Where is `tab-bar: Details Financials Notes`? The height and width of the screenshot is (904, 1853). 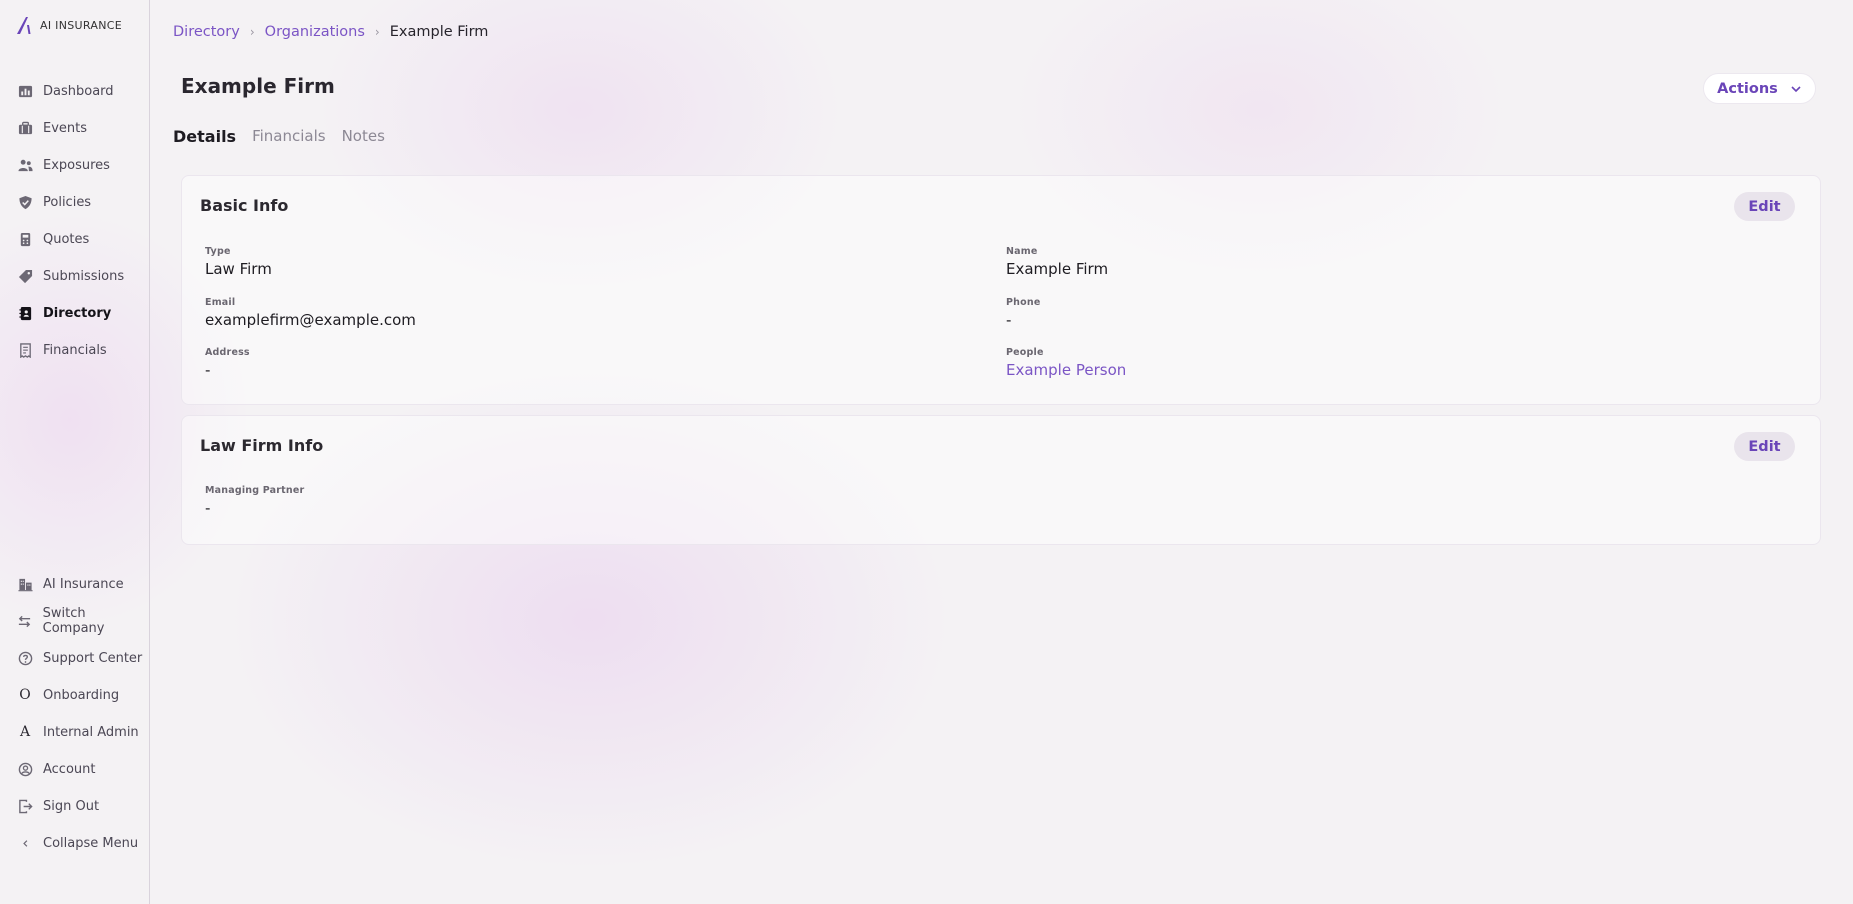 tab-bar: Details Financials Notes is located at coordinates (279, 136).